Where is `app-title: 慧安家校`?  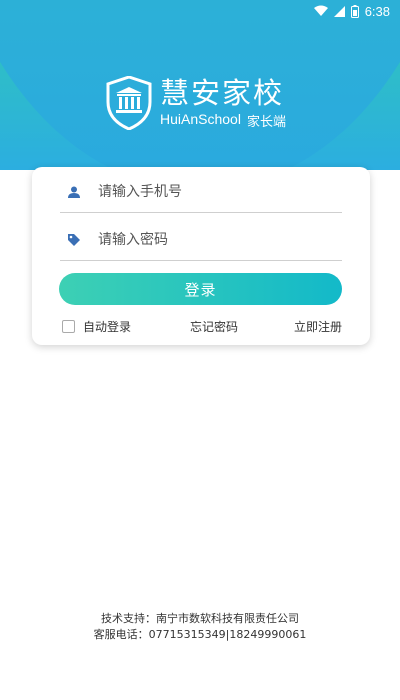
app-title: 慧安家校 is located at coordinates (222, 92).